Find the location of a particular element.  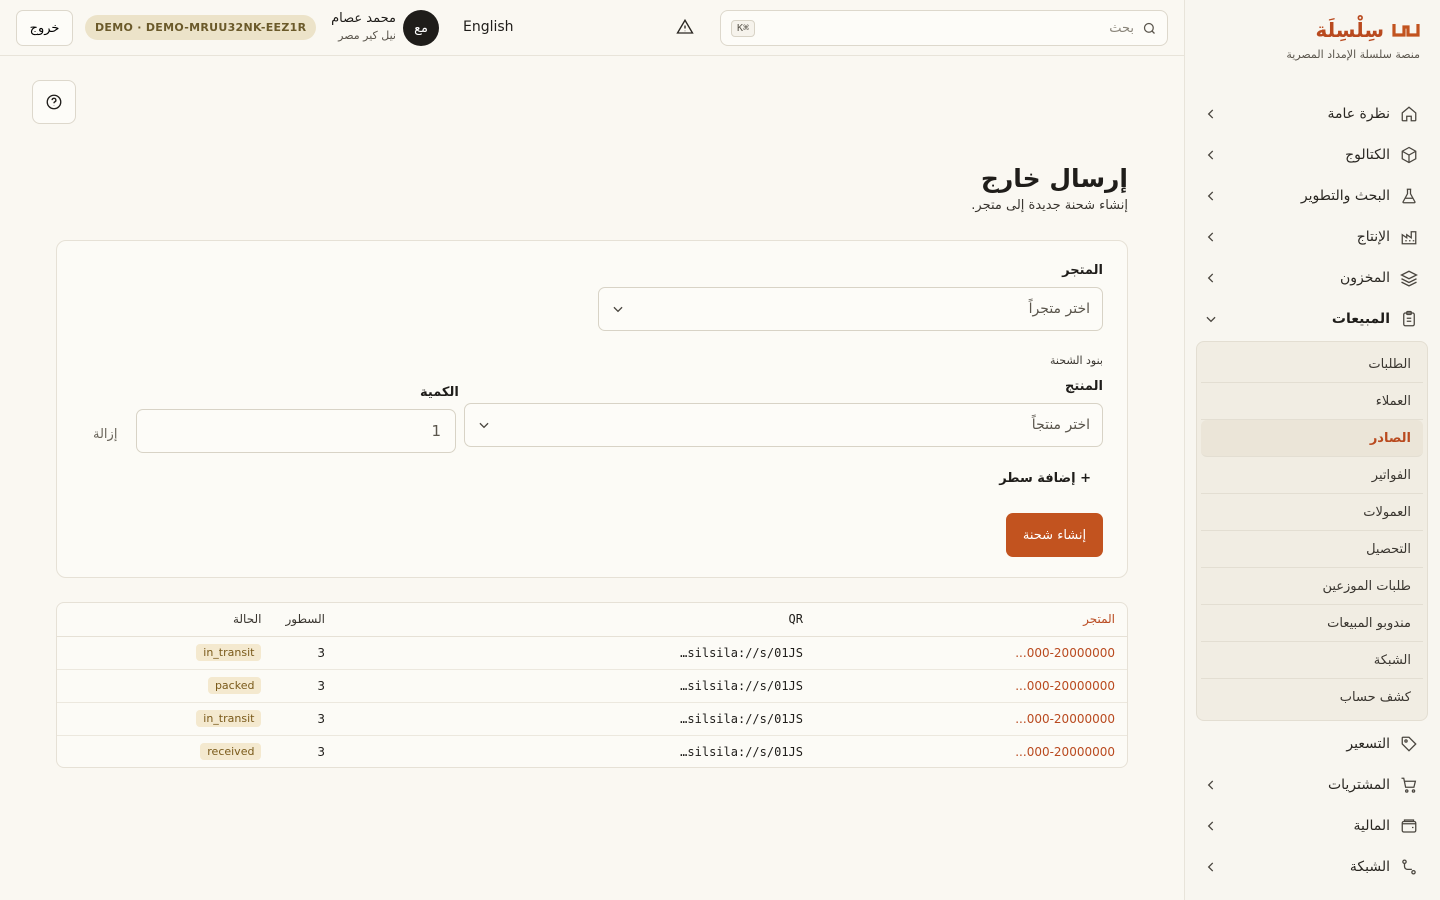

subnav-item-distributor-orders: طلبات الموزعين is located at coordinates (1312, 586).